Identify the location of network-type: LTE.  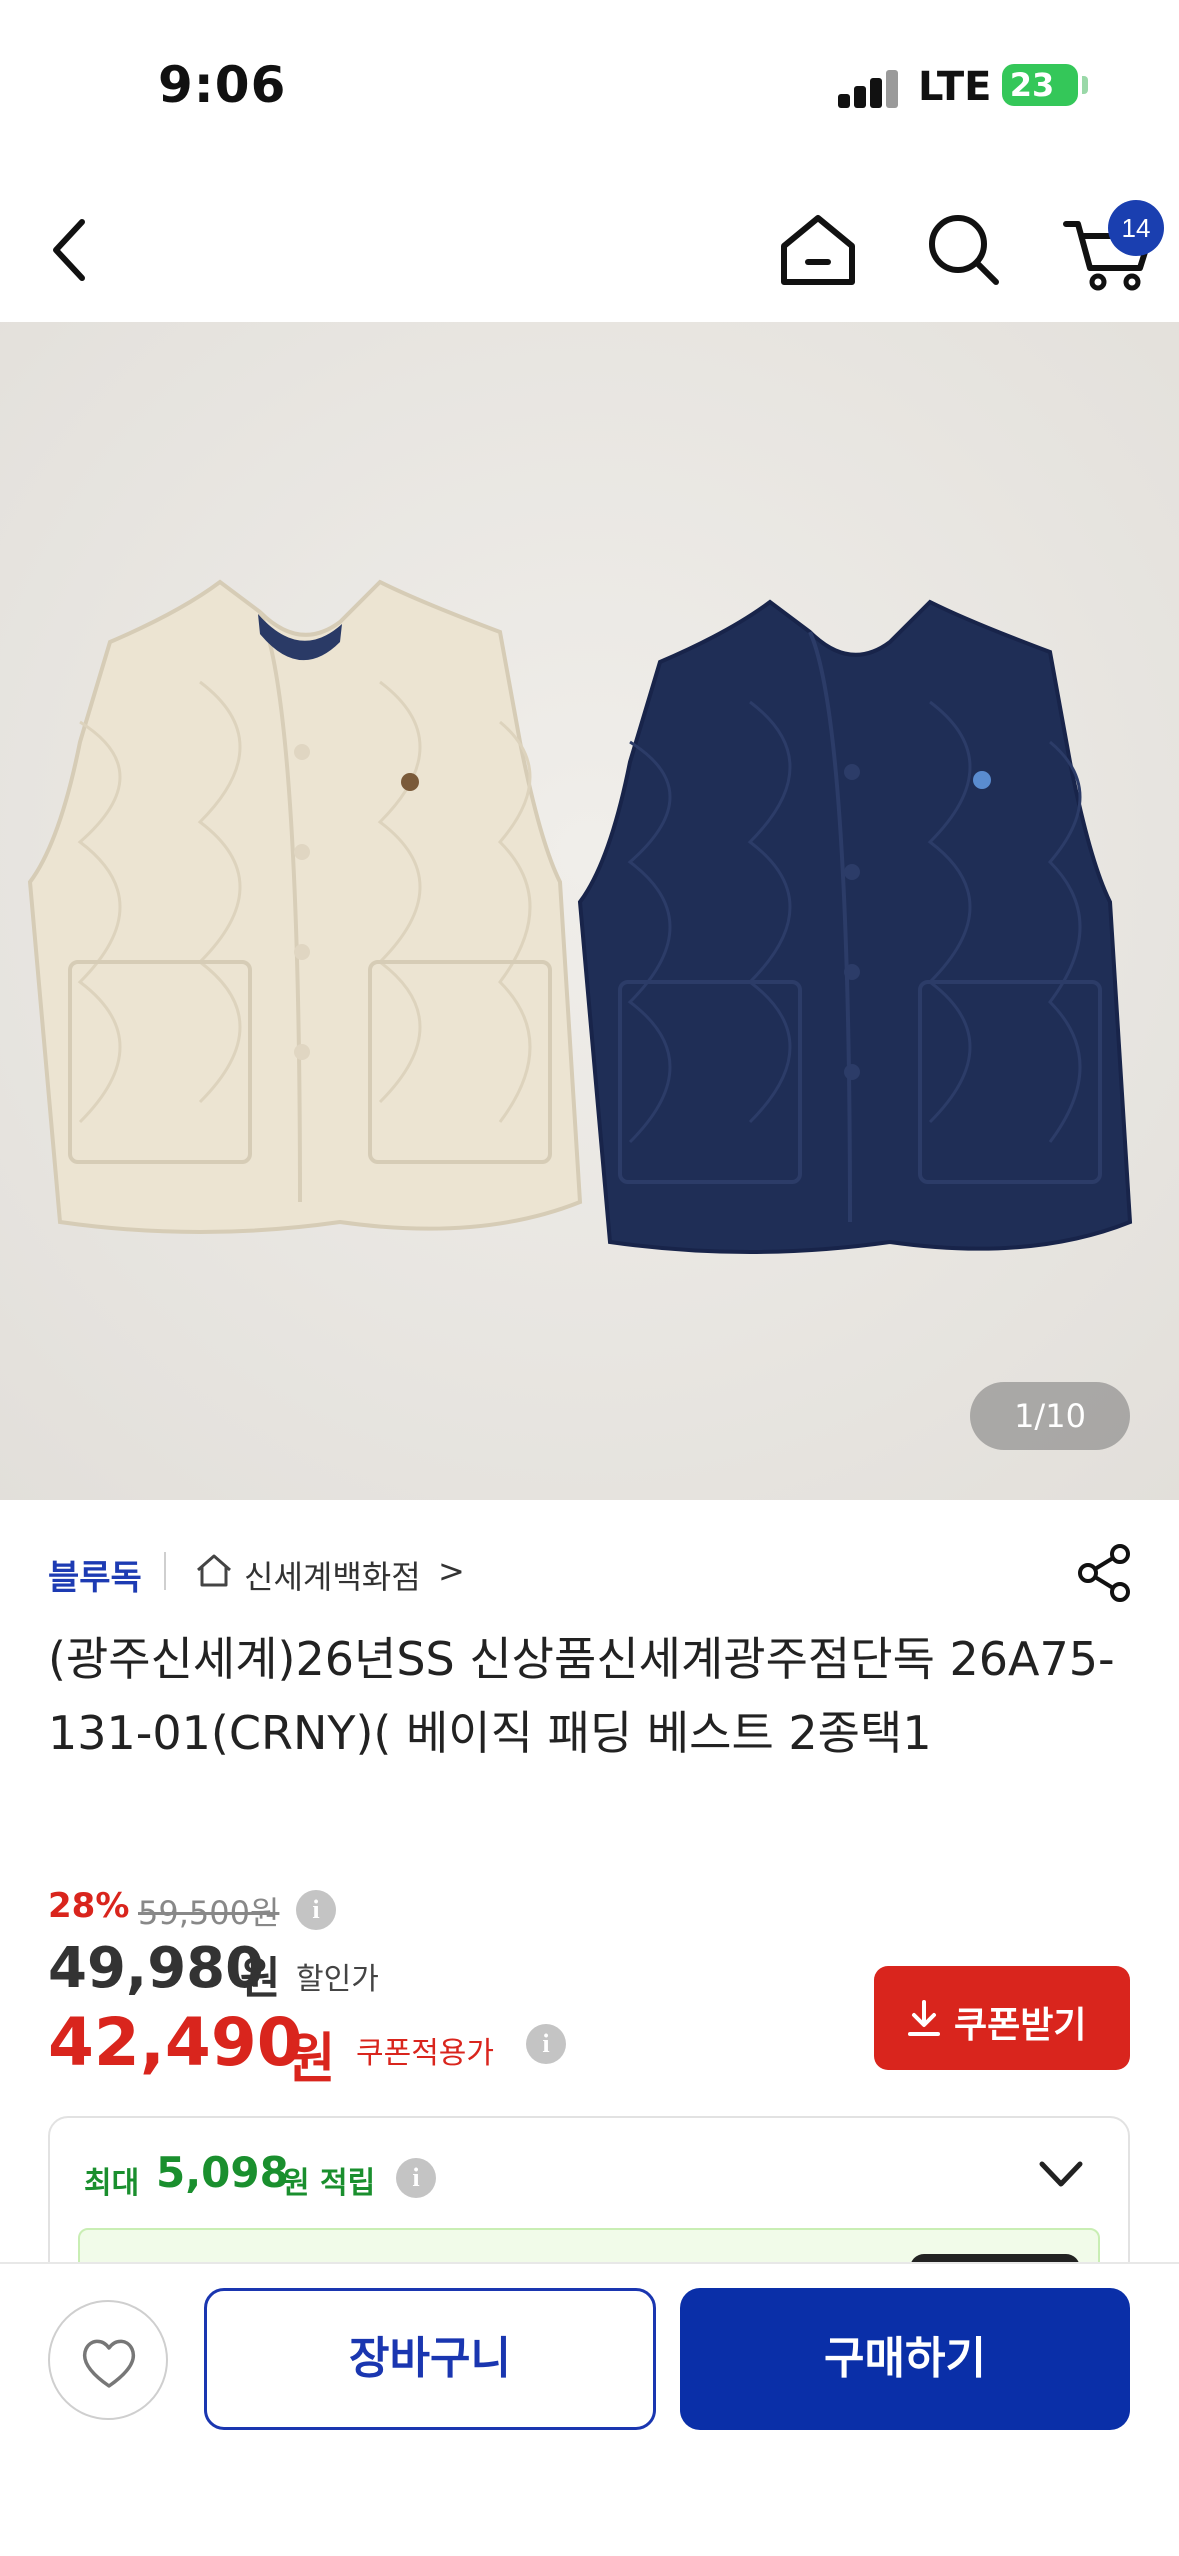
(955, 87).